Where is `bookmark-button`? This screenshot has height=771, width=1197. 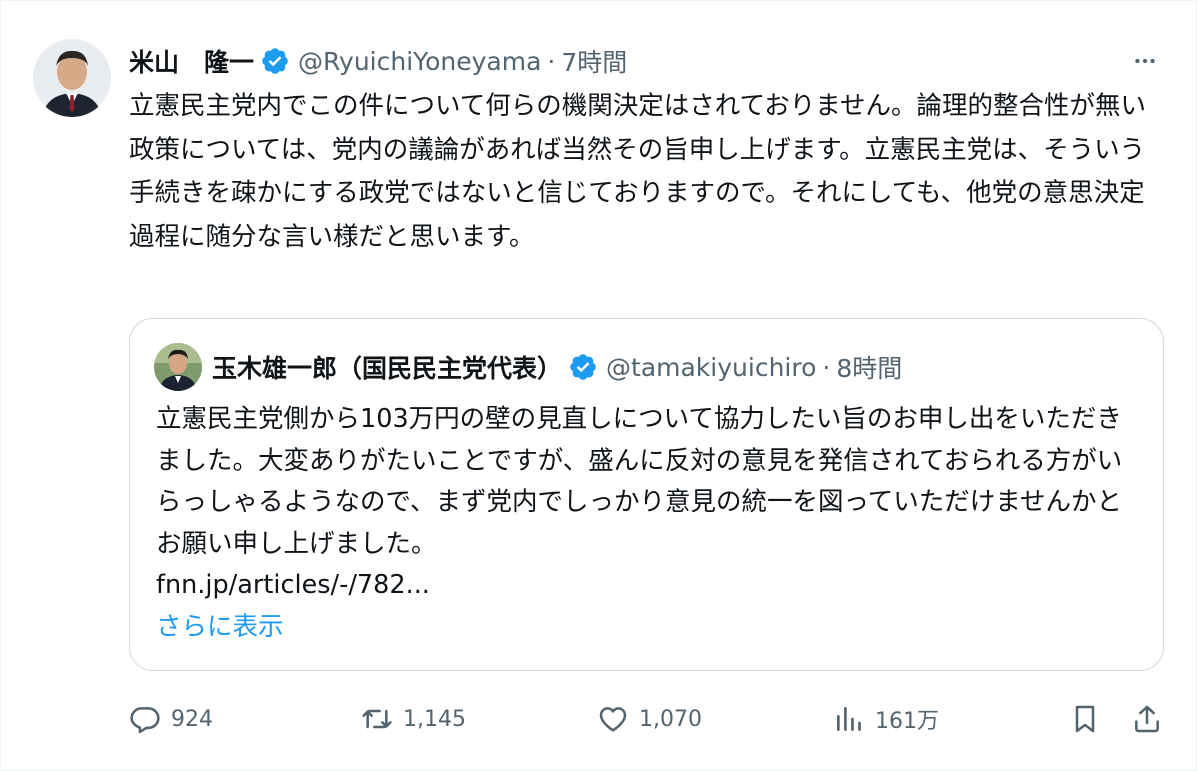 bookmark-button is located at coordinates (1085, 719).